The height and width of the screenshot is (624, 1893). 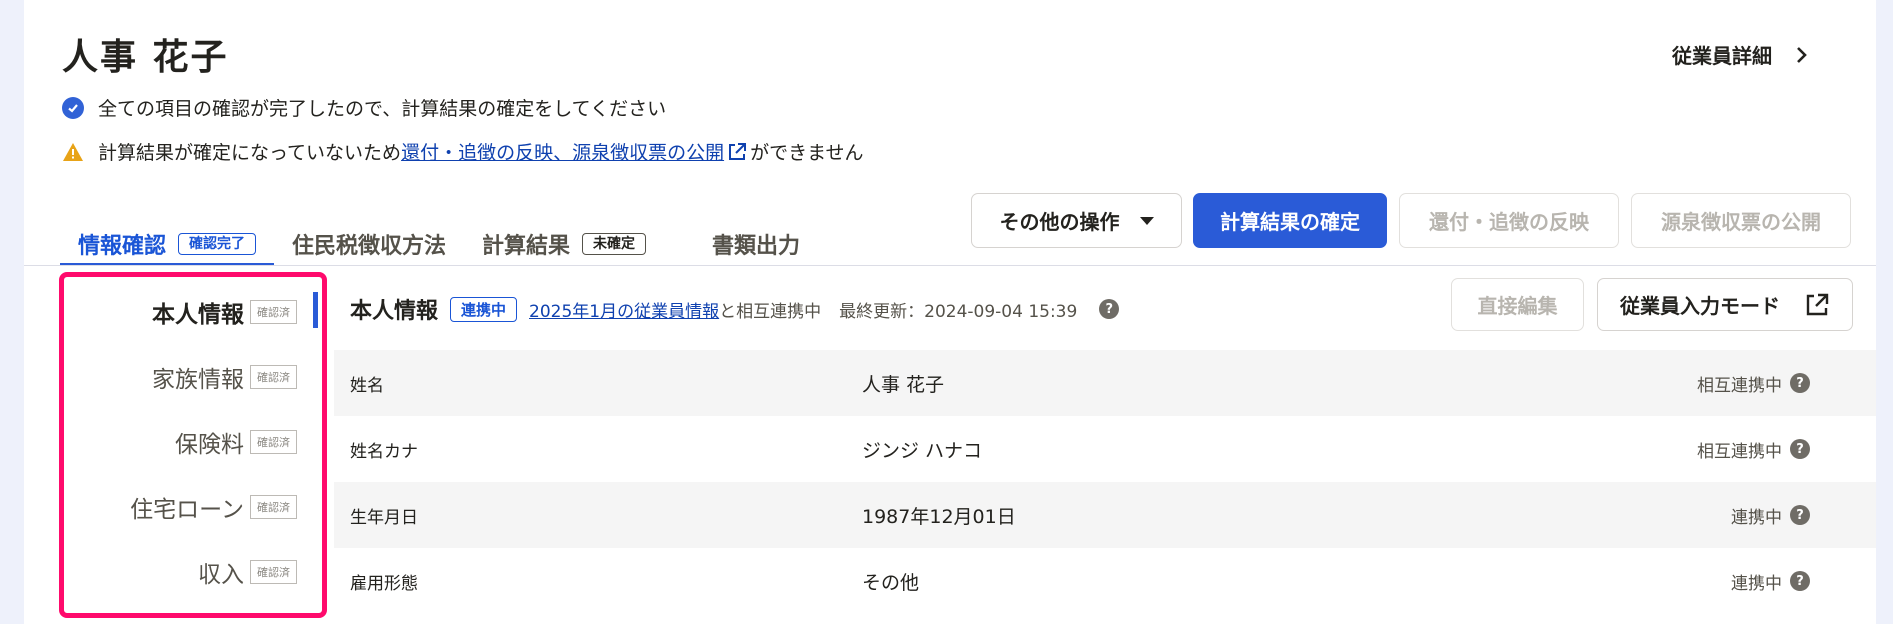 What do you see at coordinates (315, 310) in the screenshot?
I see `active-nav-indicator` at bounding box center [315, 310].